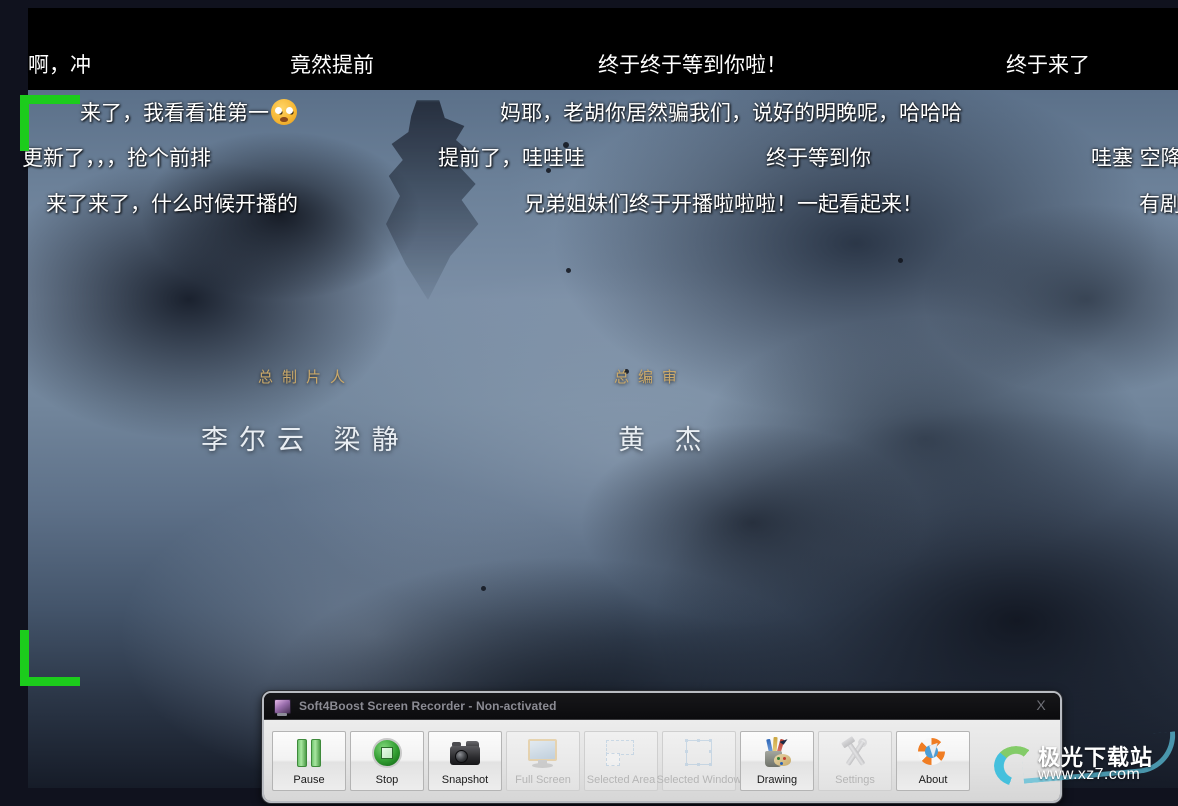  Describe the element at coordinates (511, 158) in the screenshot. I see `danmaku-comment: 提前了，哇哇哇` at that location.